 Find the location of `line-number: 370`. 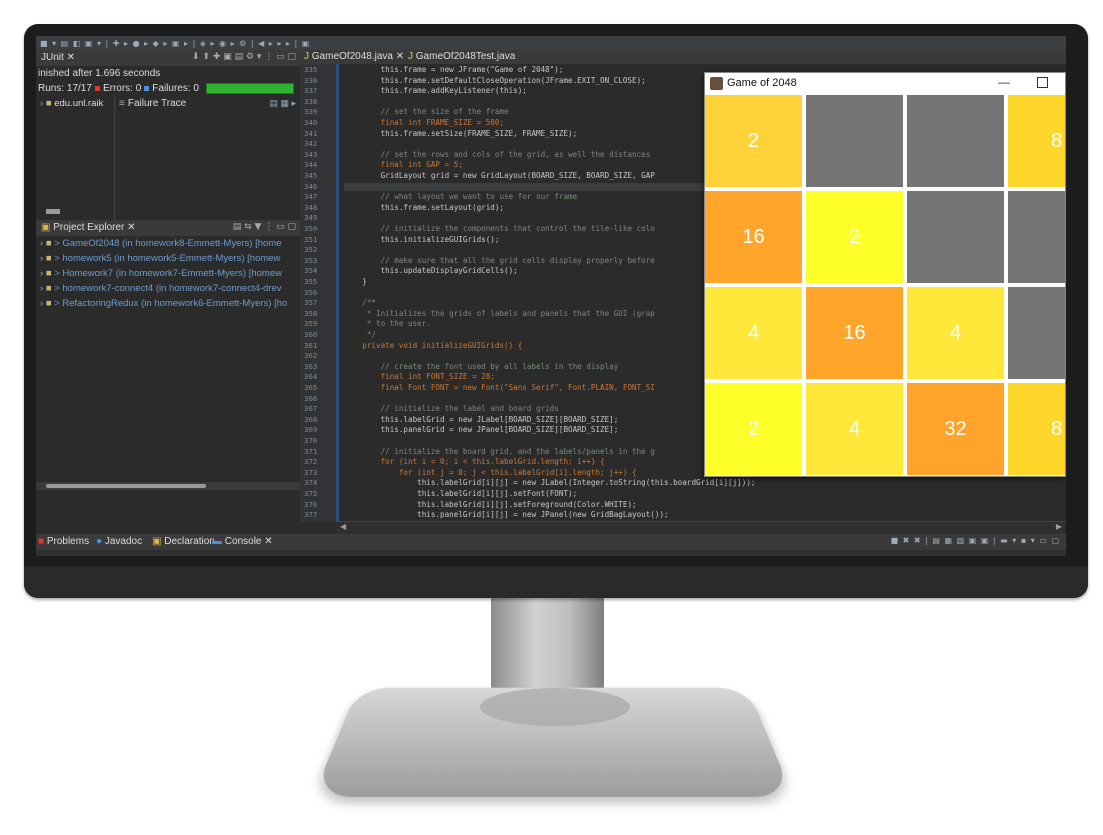

line-number: 370 is located at coordinates (310, 441).